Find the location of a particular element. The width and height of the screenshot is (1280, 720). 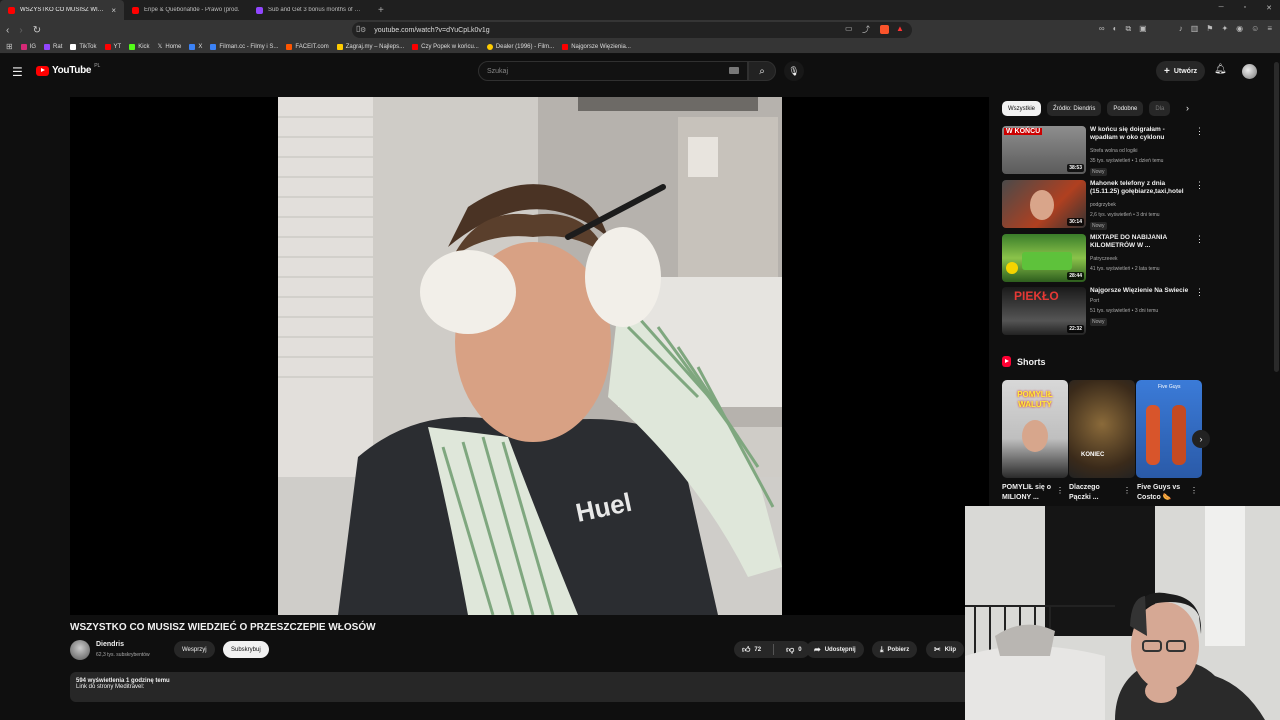

logo-text: YouTube is located at coordinates (72, 70).